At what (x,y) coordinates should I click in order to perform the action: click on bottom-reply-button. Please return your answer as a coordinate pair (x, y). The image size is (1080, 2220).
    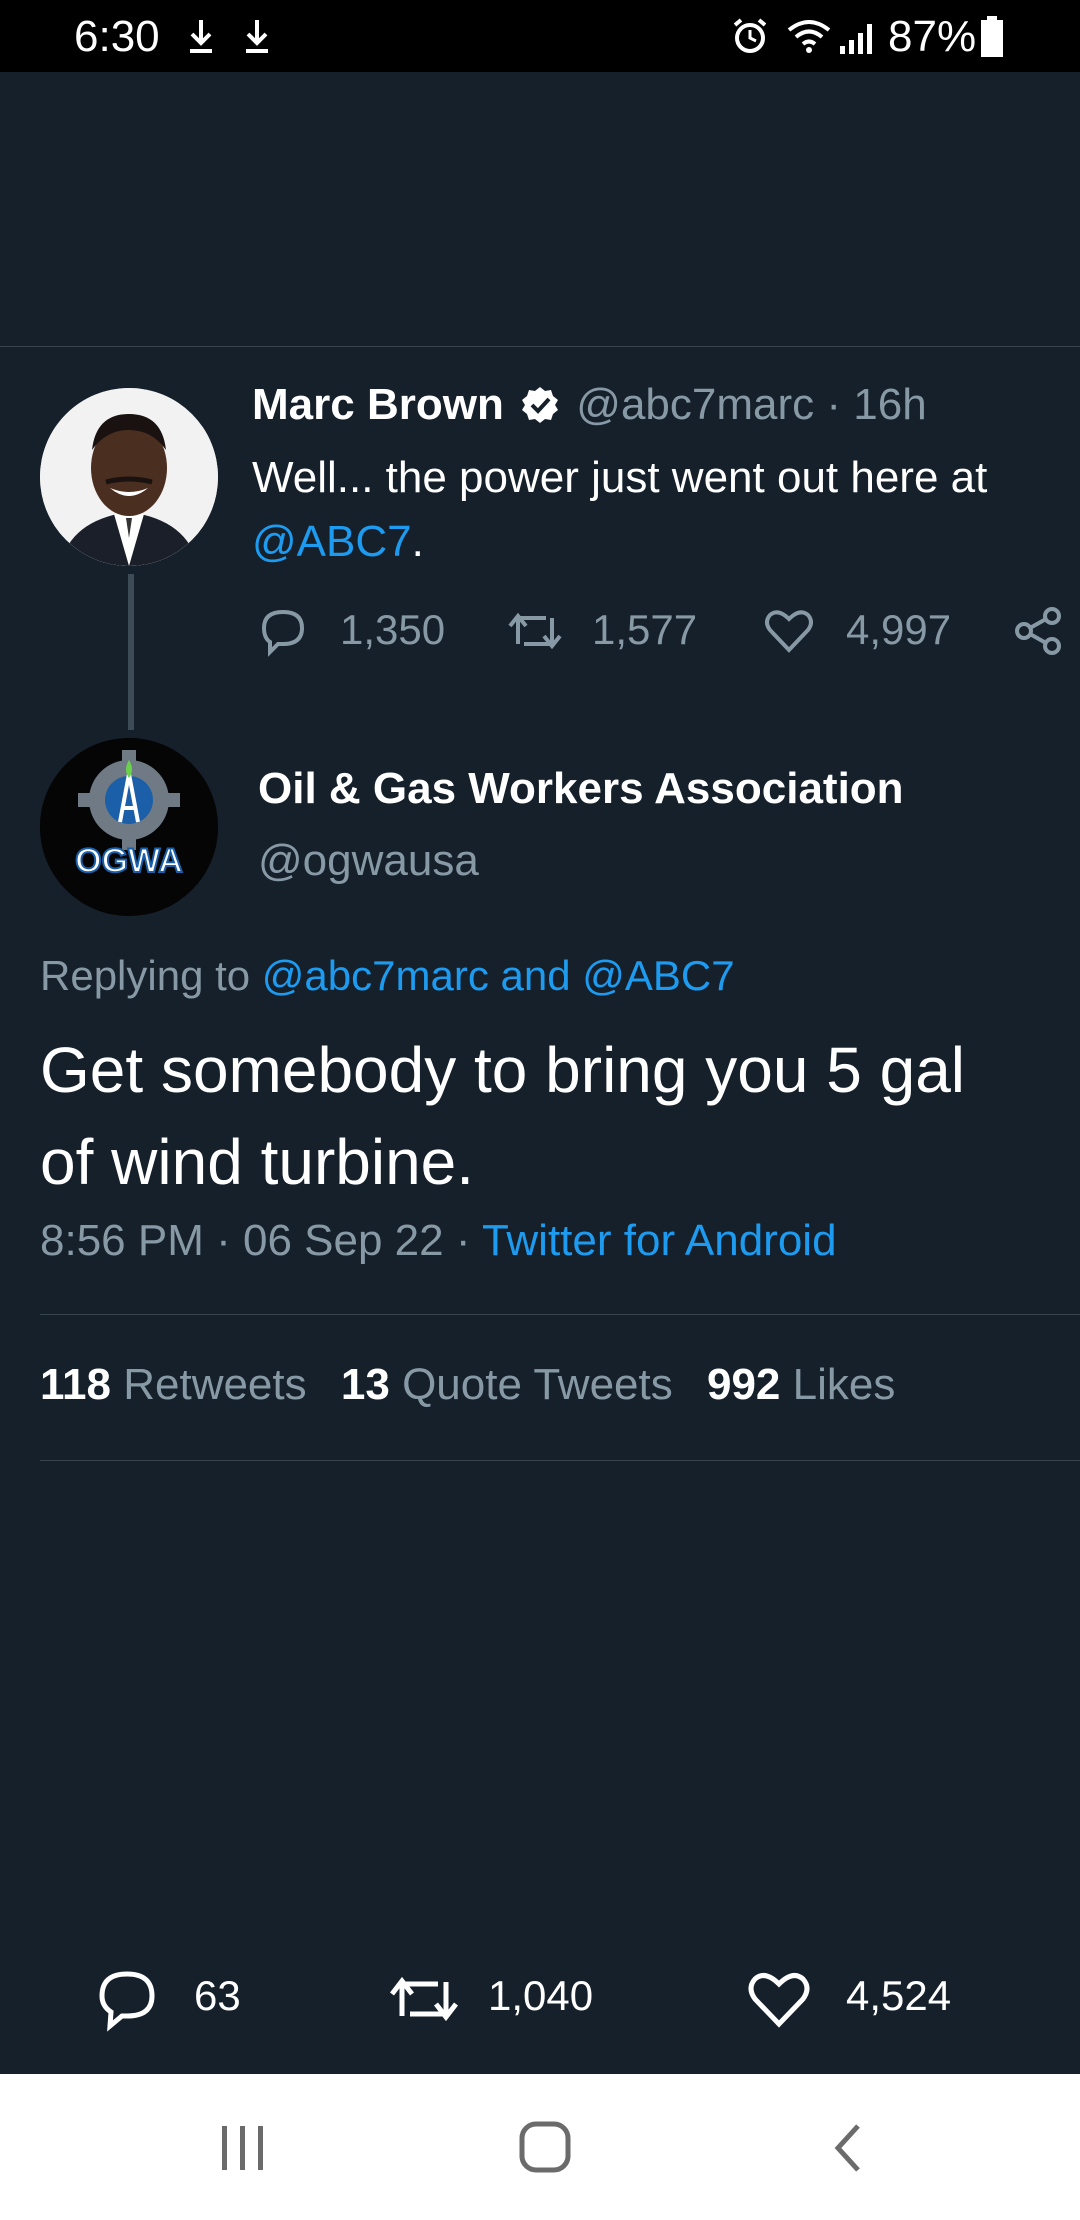
    Looking at the image, I should click on (127, 1999).